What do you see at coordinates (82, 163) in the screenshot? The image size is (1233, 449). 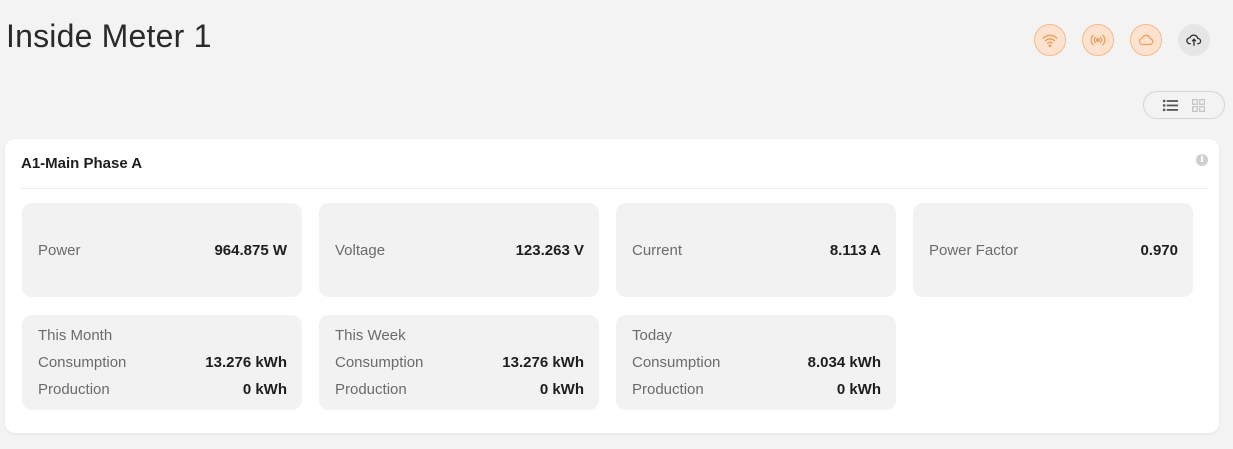 I see `card-title: A1-Main Phase A` at bounding box center [82, 163].